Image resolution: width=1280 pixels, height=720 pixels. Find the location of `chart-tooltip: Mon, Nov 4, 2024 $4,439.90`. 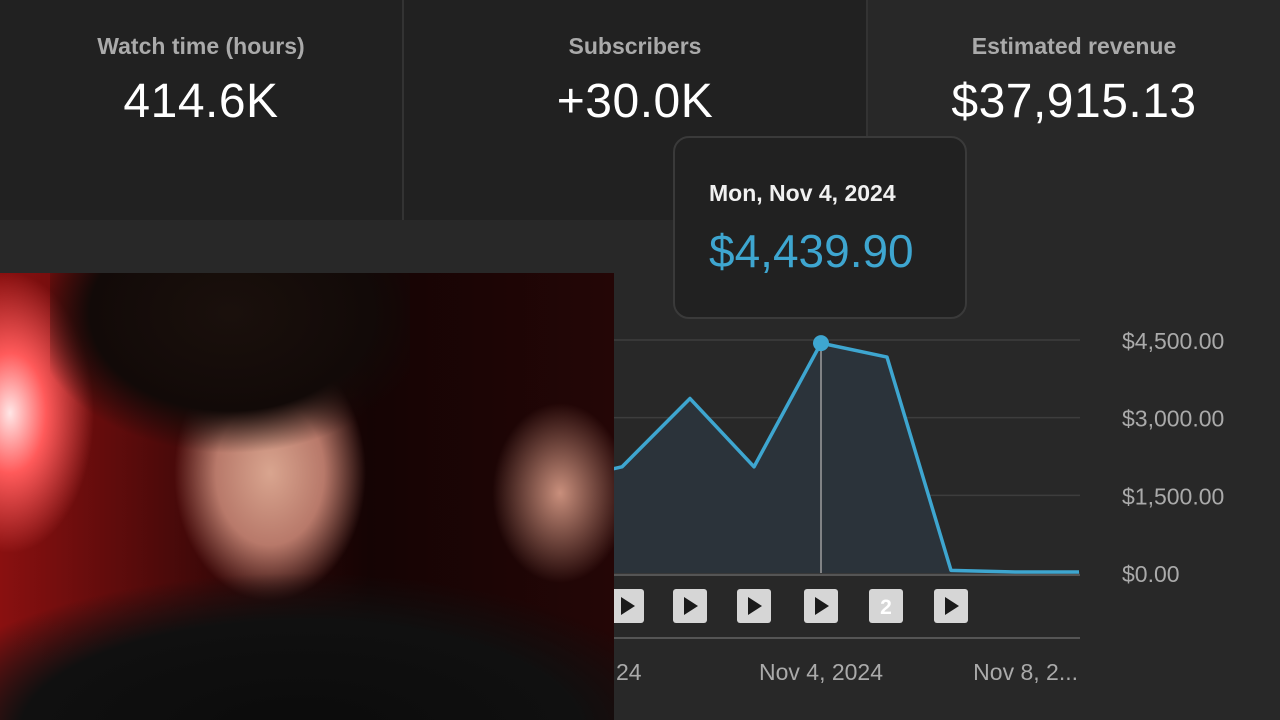

chart-tooltip: Mon, Nov 4, 2024 $4,439.90 is located at coordinates (820, 227).